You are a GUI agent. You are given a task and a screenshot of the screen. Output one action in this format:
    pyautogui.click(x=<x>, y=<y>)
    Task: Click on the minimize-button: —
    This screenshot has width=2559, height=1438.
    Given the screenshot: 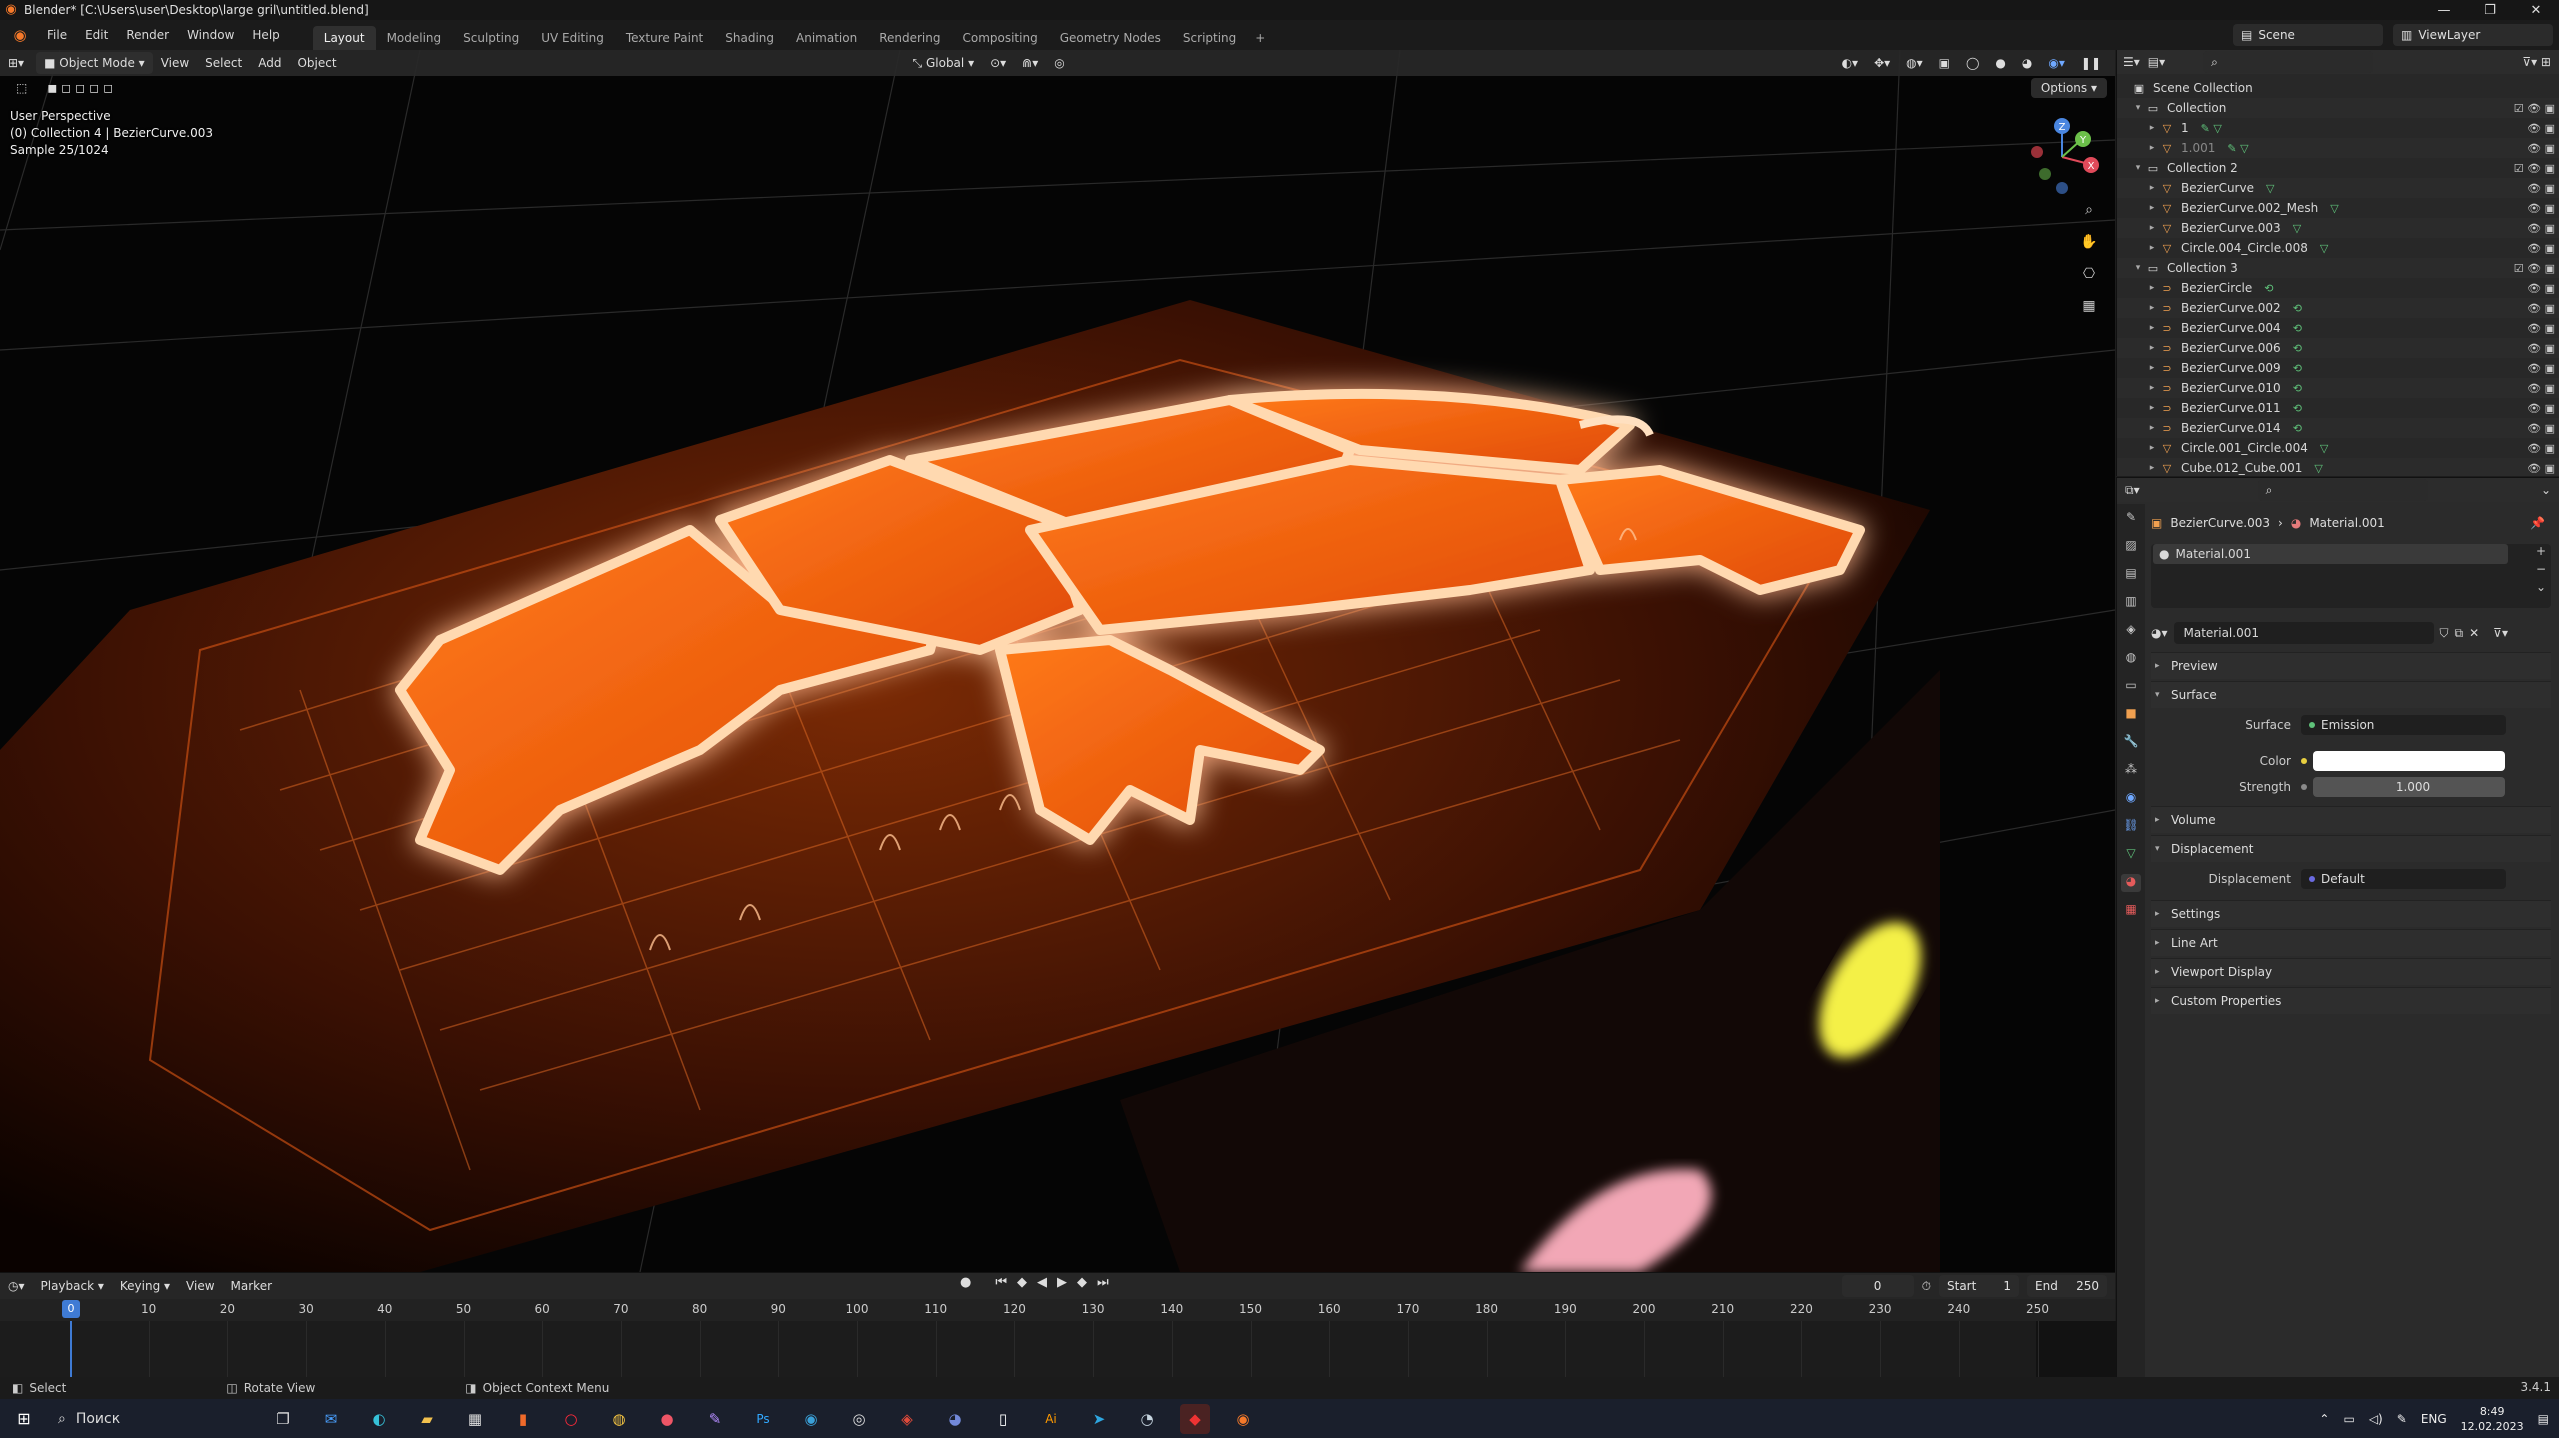 What is the action you would take?
    pyautogui.click(x=2444, y=10)
    